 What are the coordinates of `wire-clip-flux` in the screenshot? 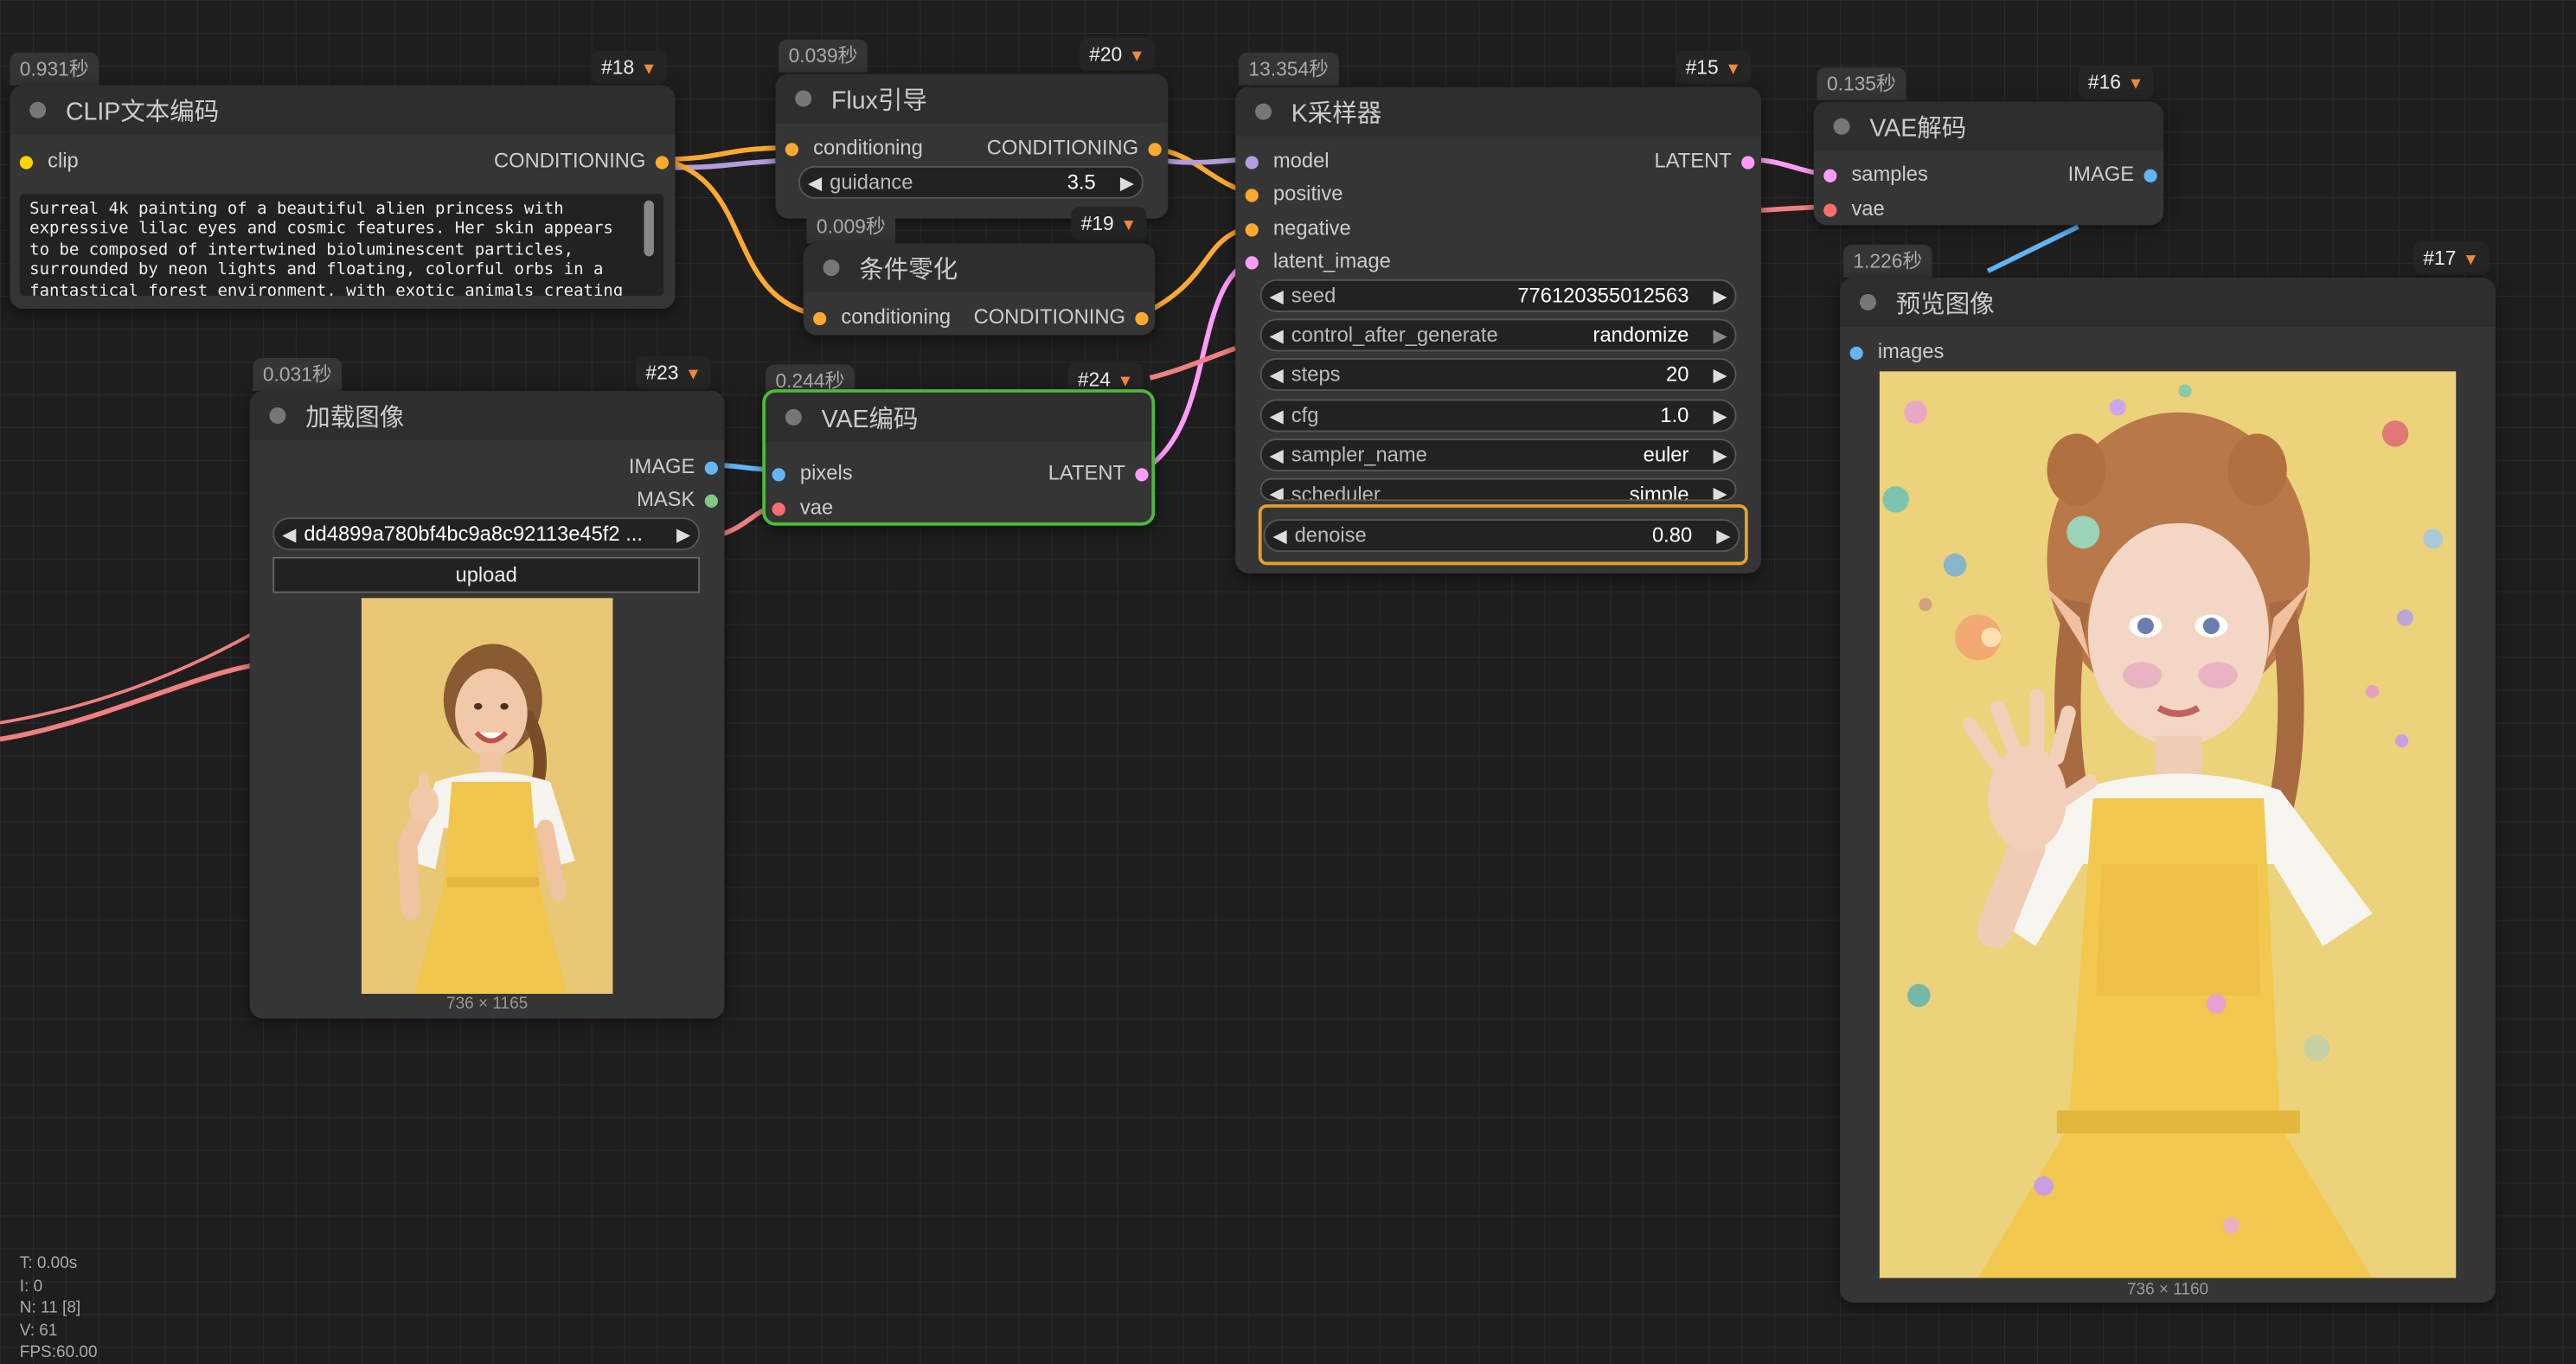 It's located at (725, 154).